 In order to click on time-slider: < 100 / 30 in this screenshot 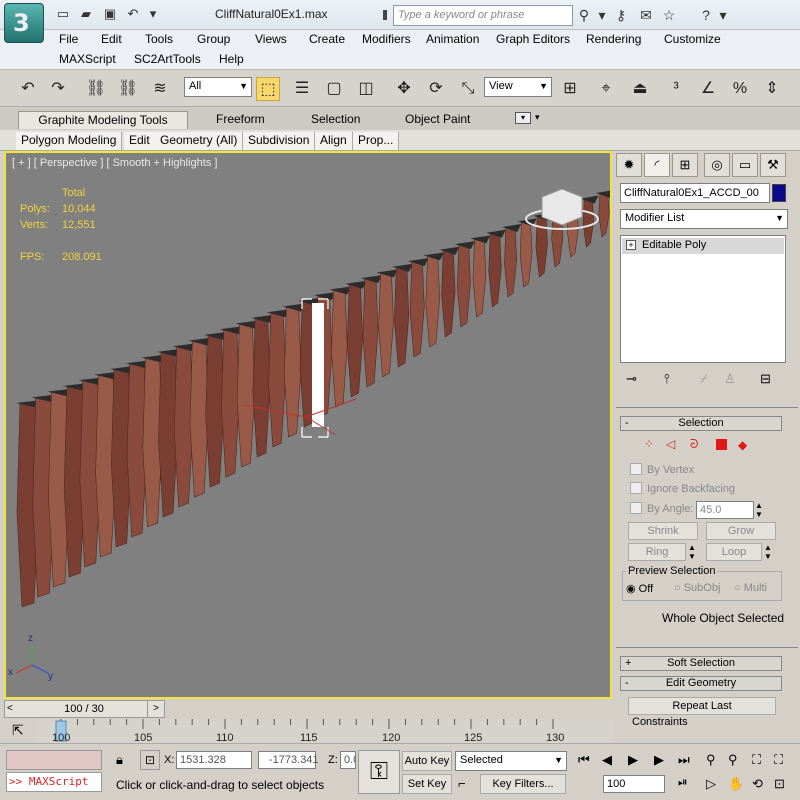, I will do `click(84, 709)`.